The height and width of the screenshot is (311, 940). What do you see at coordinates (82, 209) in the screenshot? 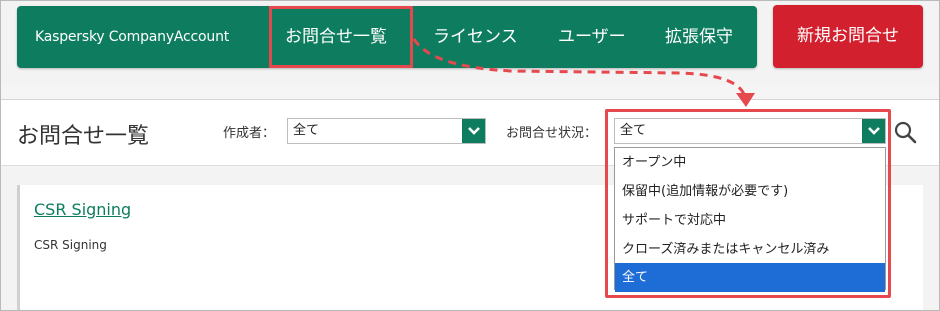
I see `inquiry-title-link: CSR Signing` at bounding box center [82, 209].